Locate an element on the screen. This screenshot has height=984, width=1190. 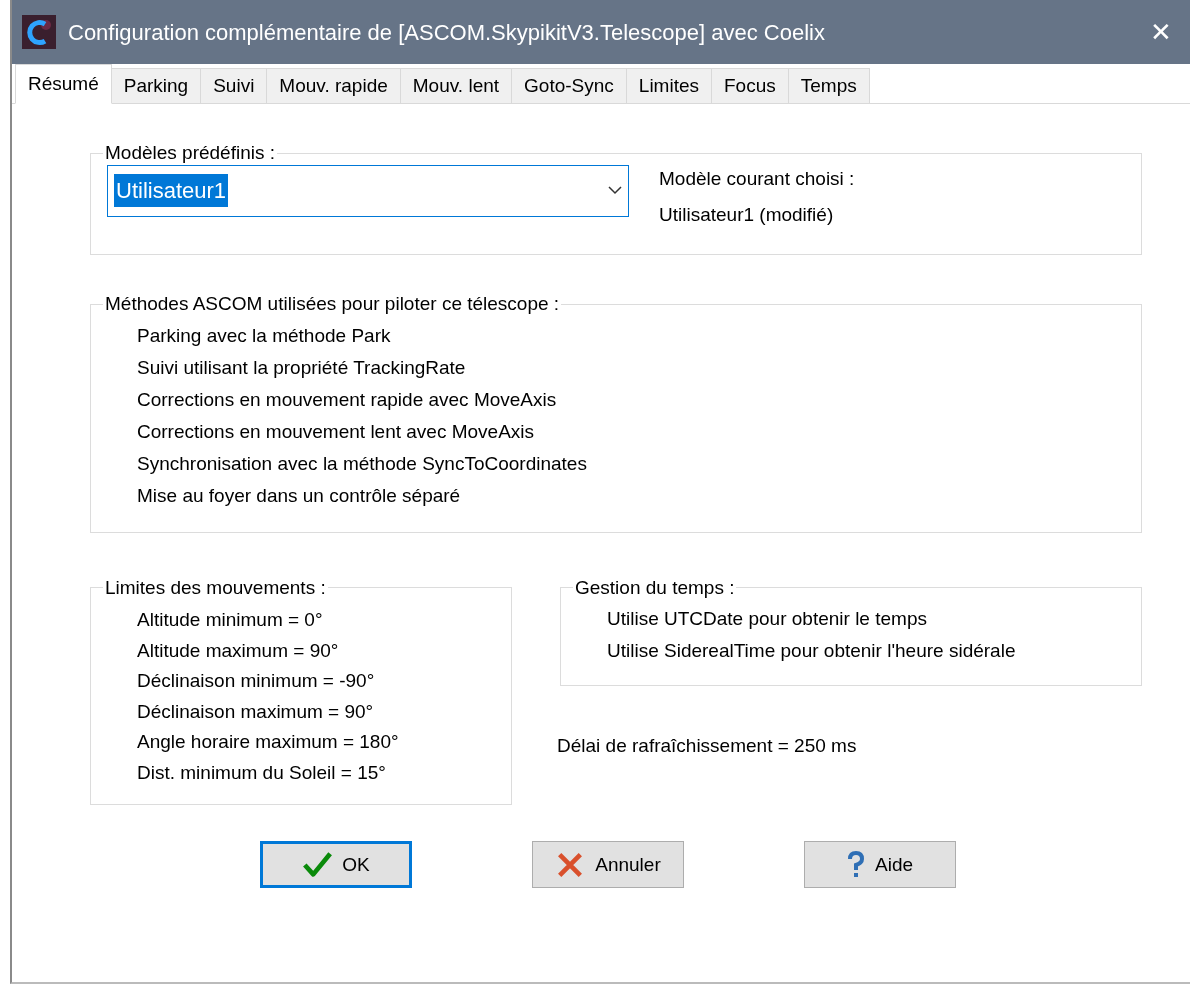
ok-button: OK is located at coordinates (336, 865).